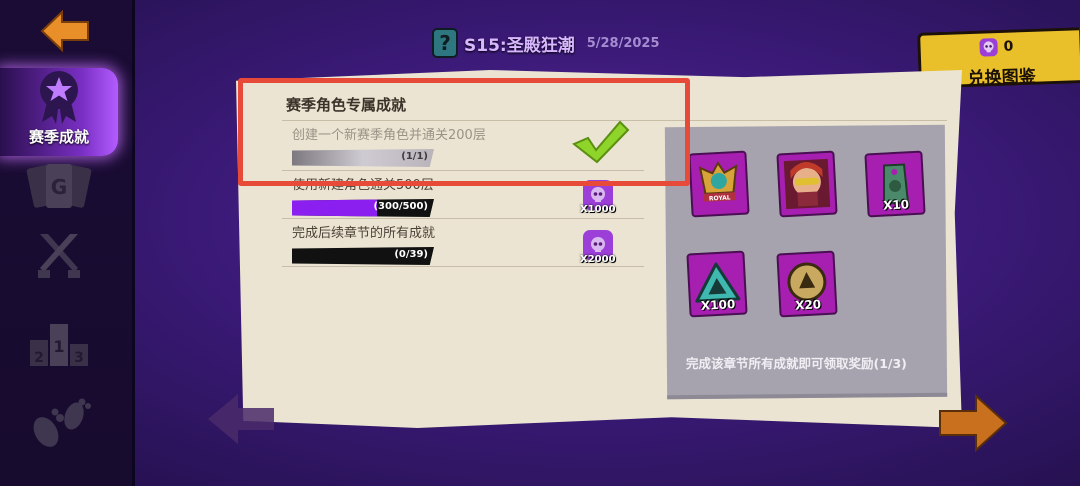 The image size is (1080, 486). I want to click on progress-text: (0/39), so click(411, 254).